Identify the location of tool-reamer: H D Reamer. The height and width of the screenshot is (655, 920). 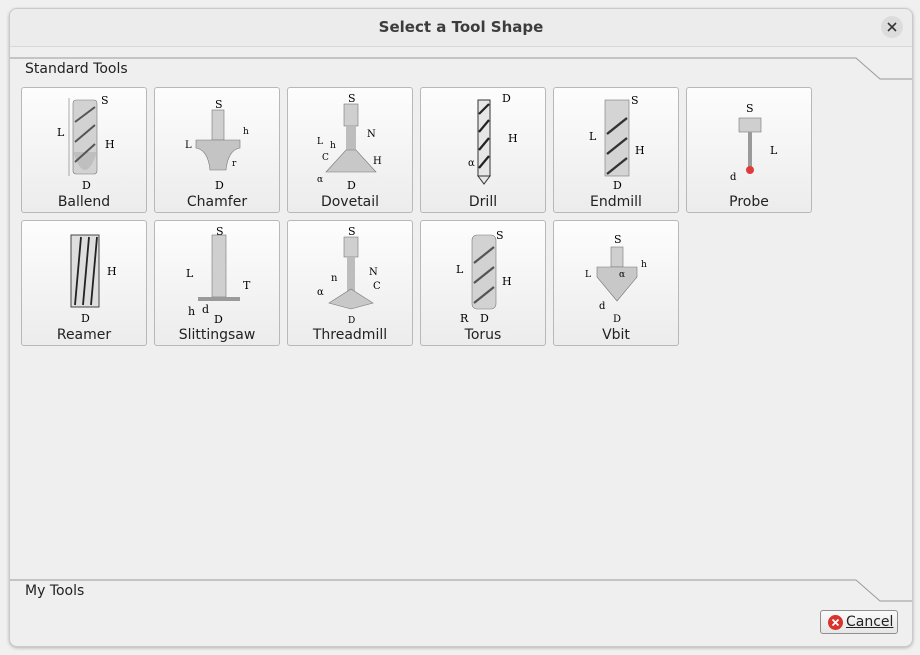
(84, 283).